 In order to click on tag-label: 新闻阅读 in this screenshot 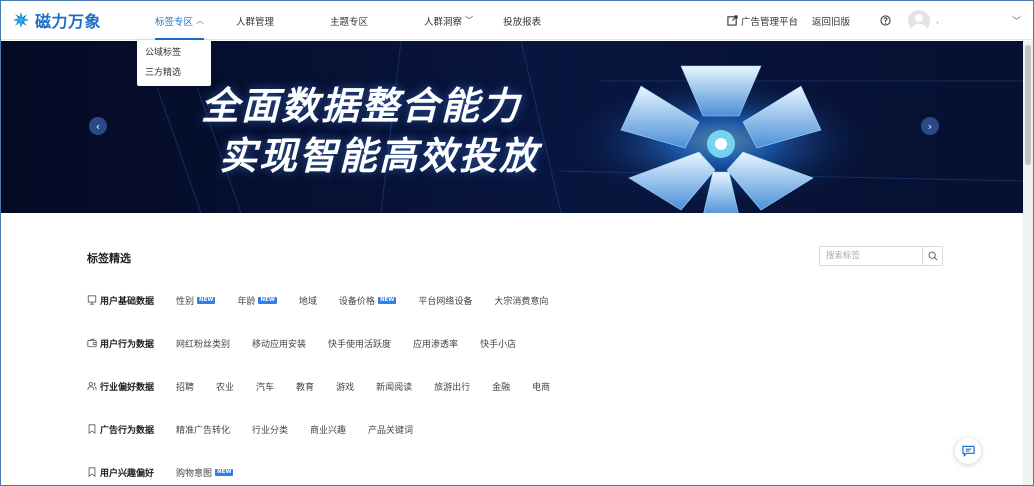, I will do `click(394, 387)`.